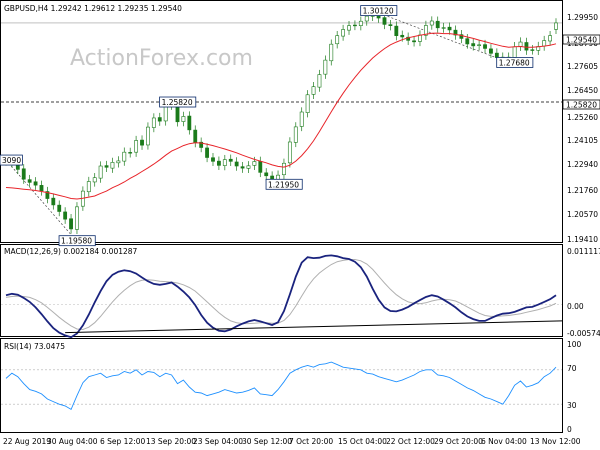  What do you see at coordinates (582, 117) in the screenshot?
I see `price-y-tick-label: 1.25260` at bounding box center [582, 117].